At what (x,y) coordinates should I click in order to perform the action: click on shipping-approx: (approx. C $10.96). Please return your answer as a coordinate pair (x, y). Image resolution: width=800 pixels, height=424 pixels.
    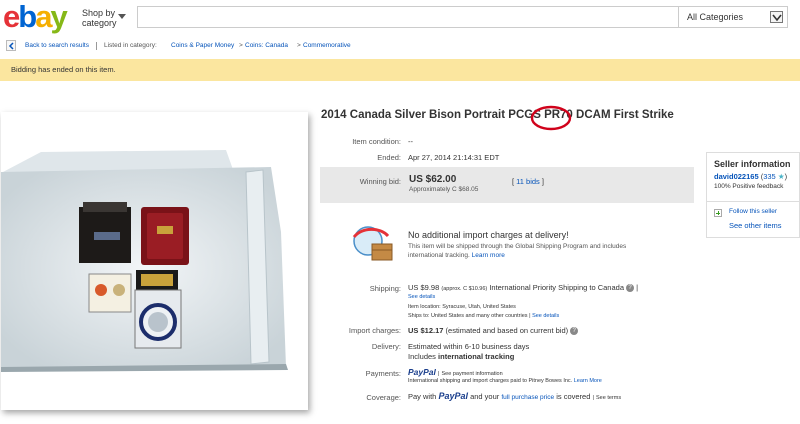
    Looking at the image, I should click on (464, 289).